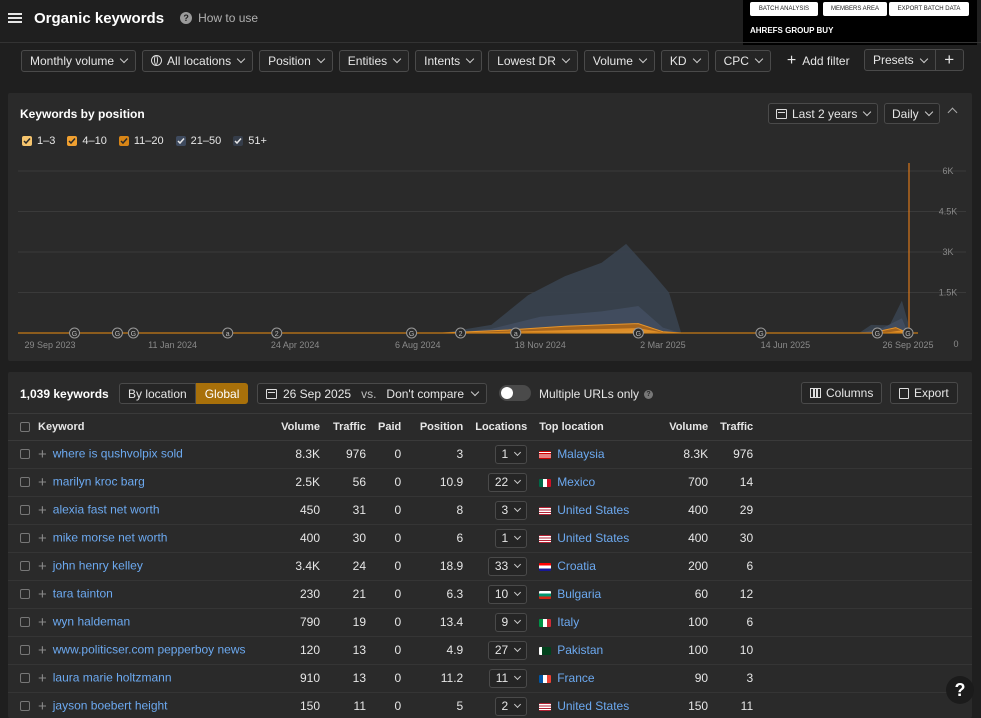 This screenshot has height=718, width=981. I want to click on menu-icon, so click(15, 18).